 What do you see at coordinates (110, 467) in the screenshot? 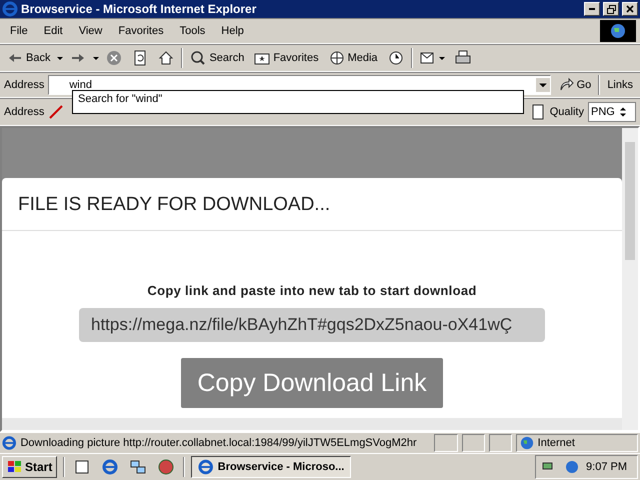
I see `browser-icon` at bounding box center [110, 467].